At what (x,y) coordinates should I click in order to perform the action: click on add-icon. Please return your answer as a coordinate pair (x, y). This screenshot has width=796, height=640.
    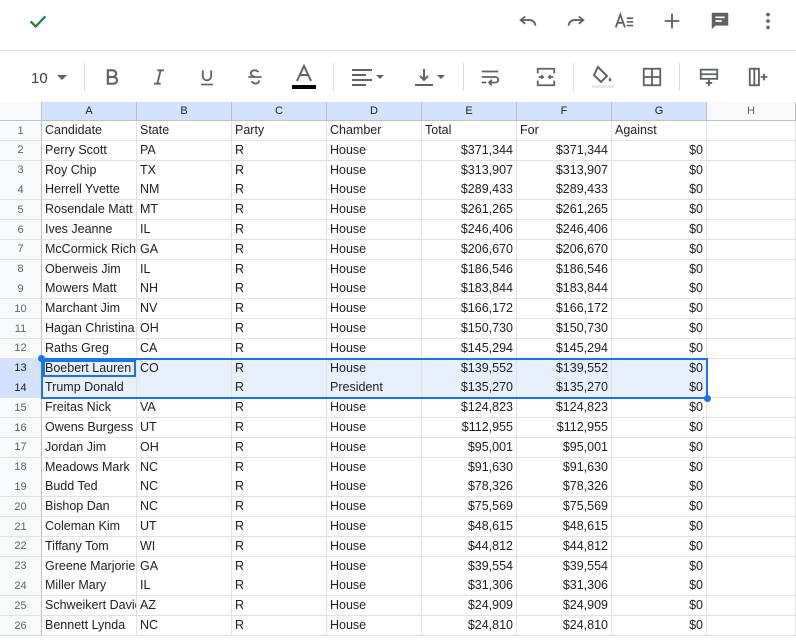
    Looking at the image, I should click on (672, 21).